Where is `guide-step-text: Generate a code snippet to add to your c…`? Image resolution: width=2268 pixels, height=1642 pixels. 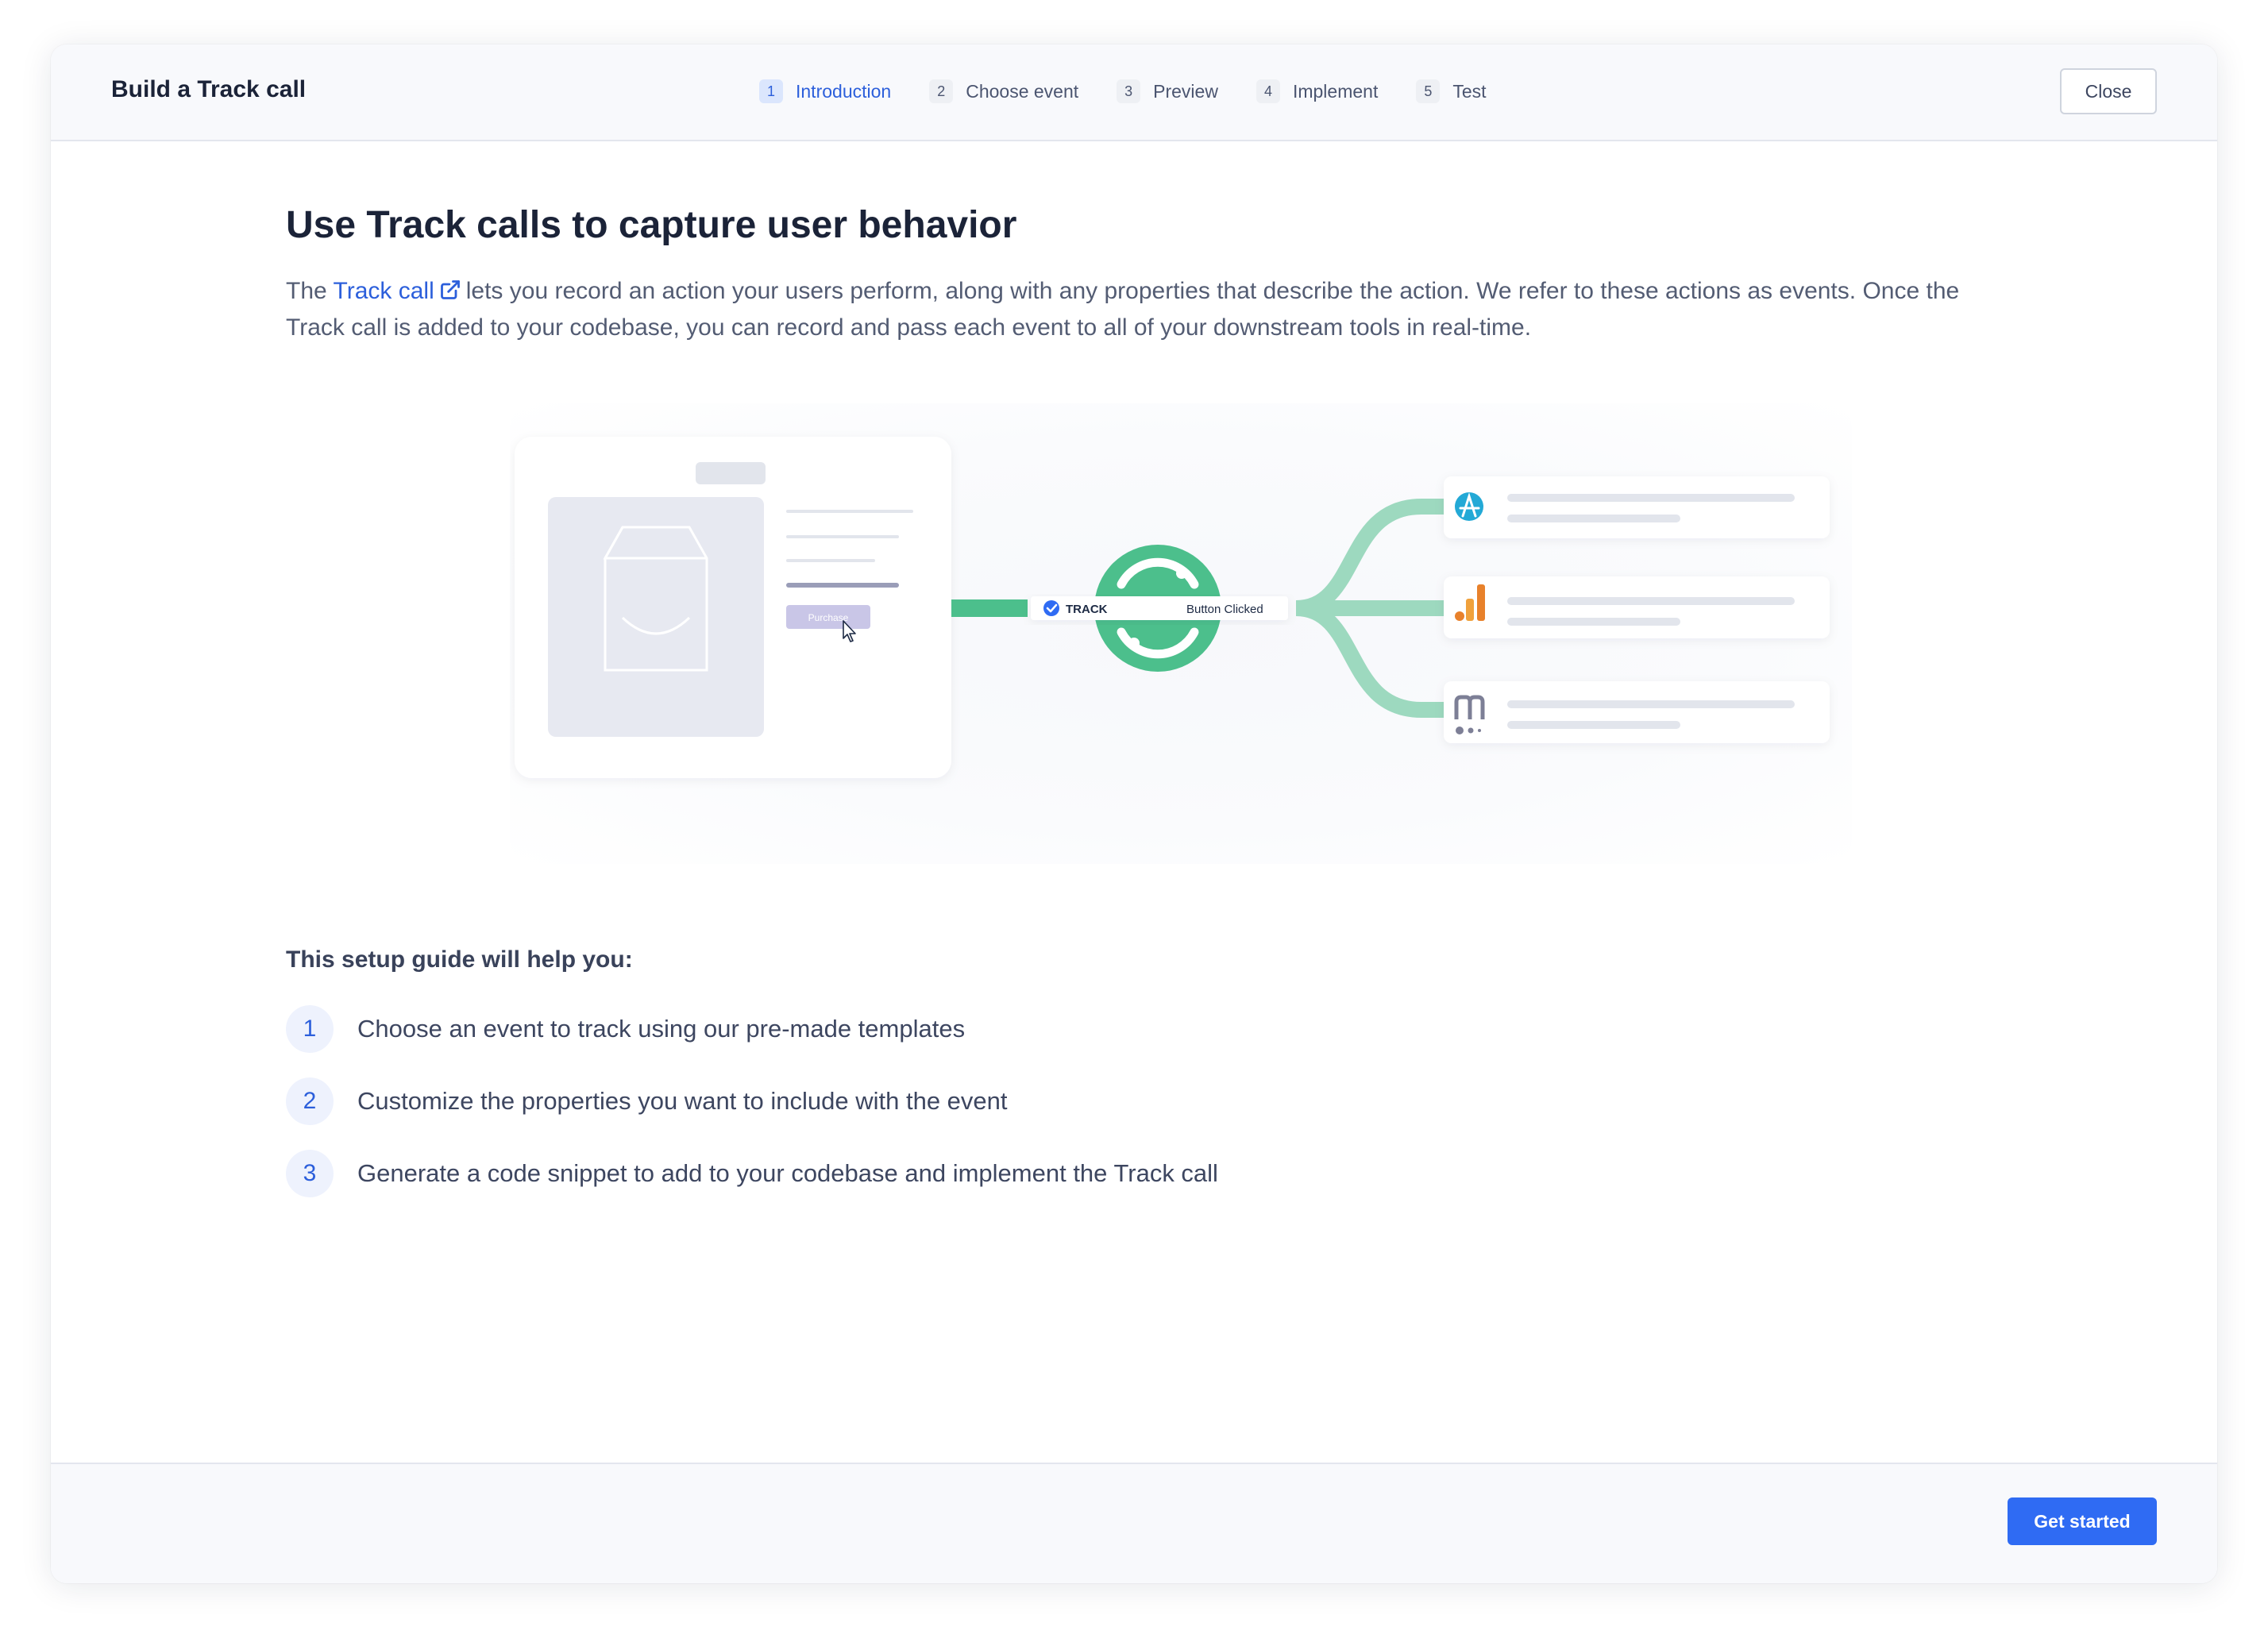 guide-step-text: Generate a code snippet to add to your c… is located at coordinates (787, 1173).